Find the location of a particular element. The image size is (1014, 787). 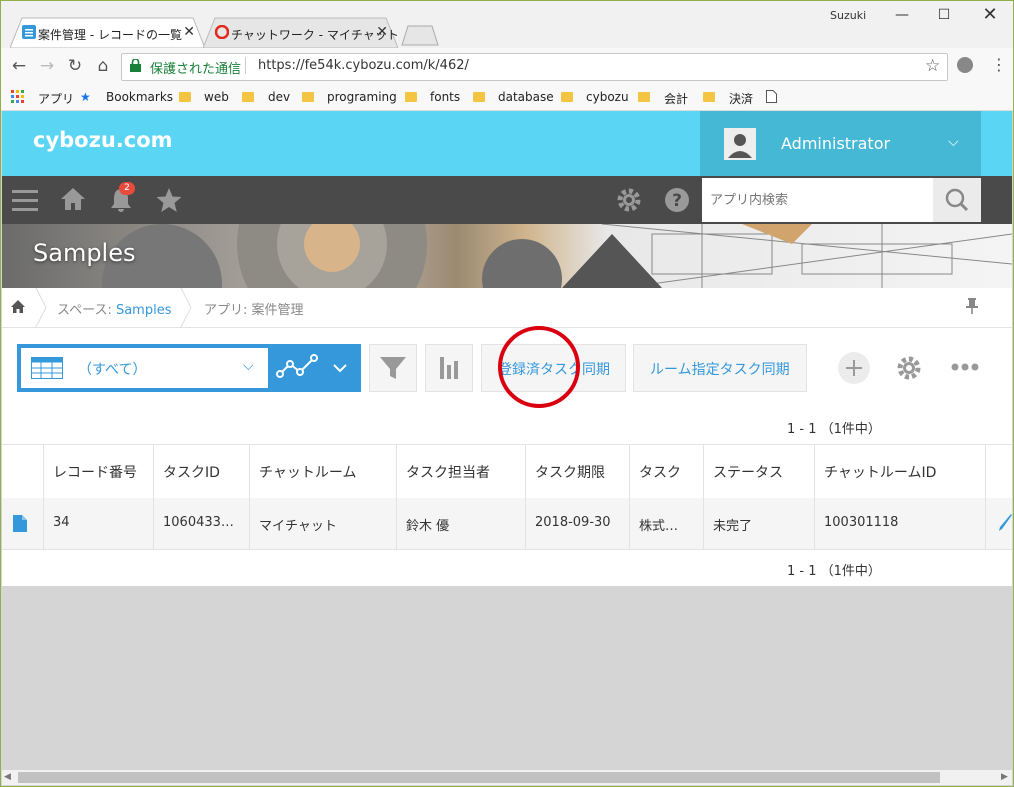

lock-icon is located at coordinates (135, 65).